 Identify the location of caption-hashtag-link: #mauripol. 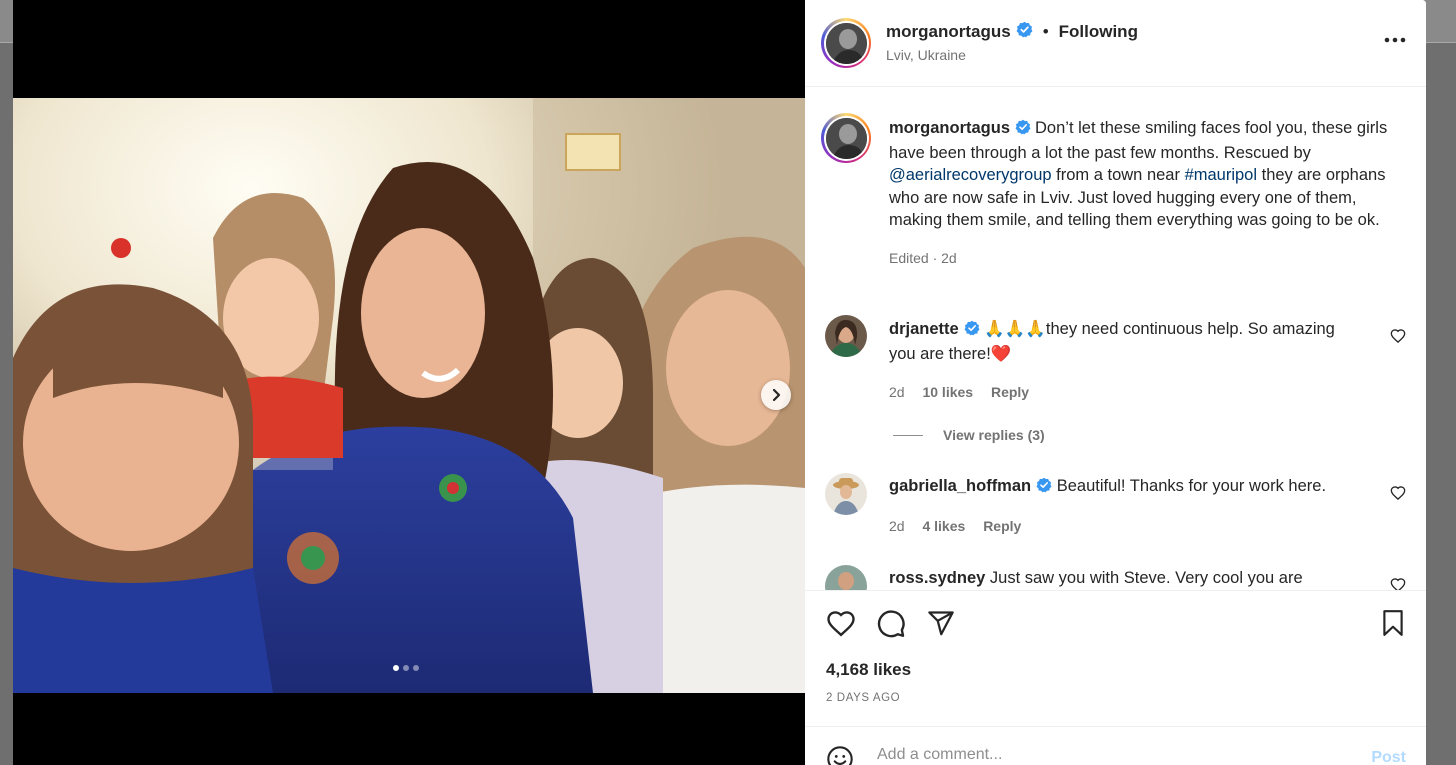
(1221, 175).